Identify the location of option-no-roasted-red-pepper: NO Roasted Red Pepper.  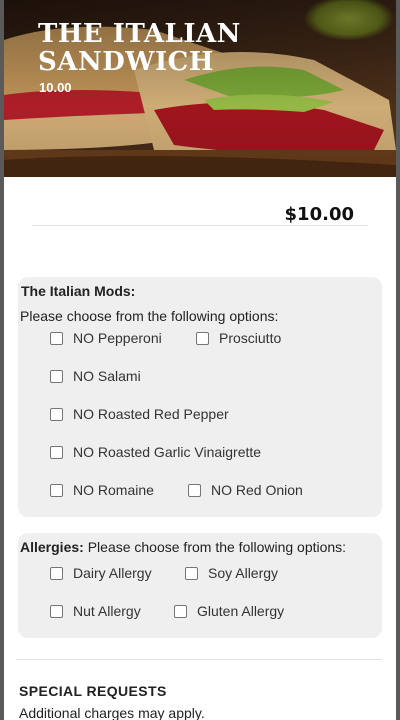
(139, 414).